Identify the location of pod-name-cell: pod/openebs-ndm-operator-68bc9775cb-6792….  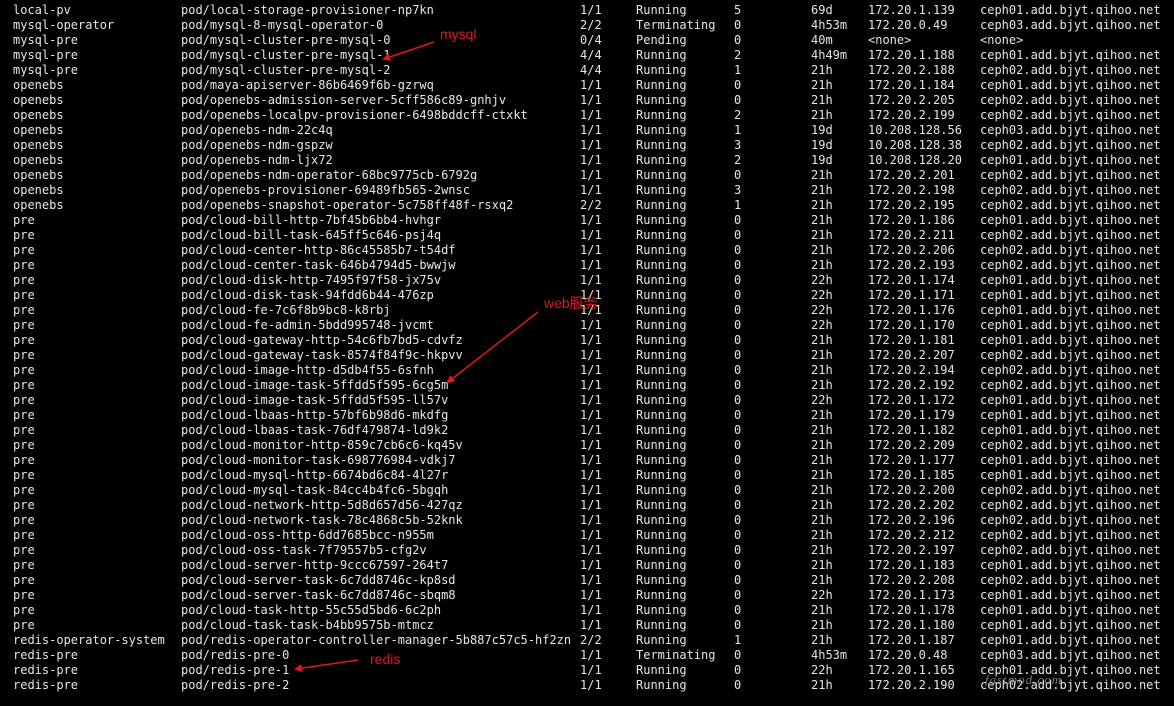
(329, 175).